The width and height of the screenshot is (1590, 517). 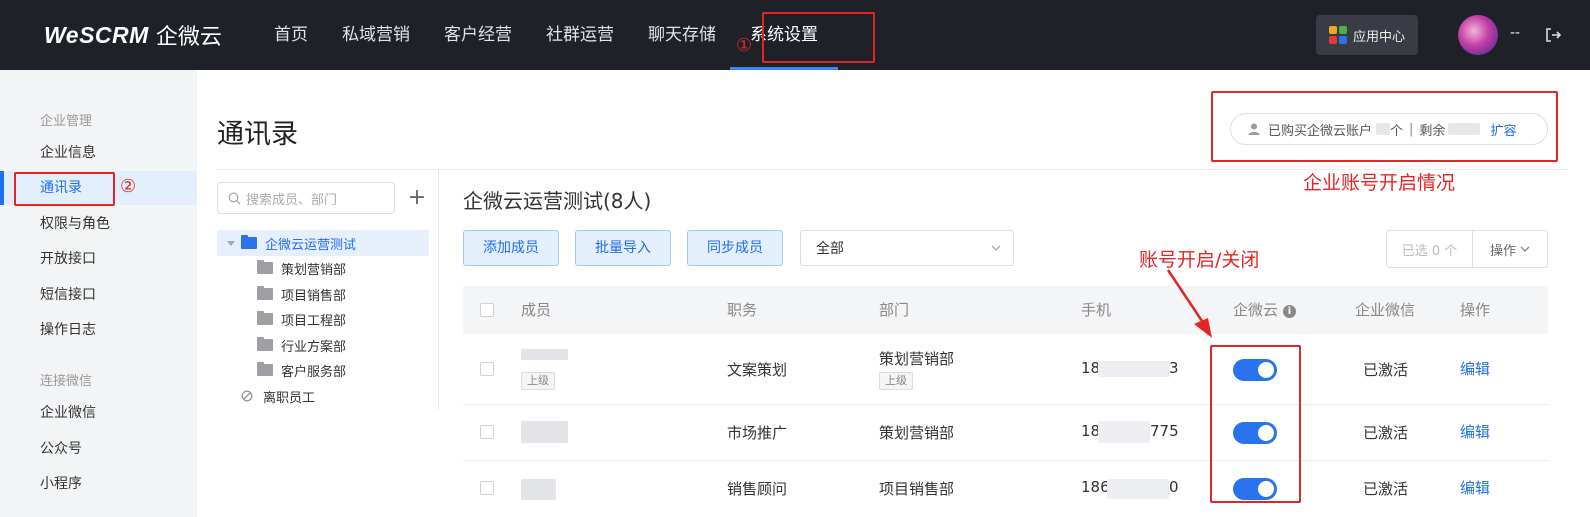 I want to click on member-phone-prefix: 186, so click(x=1095, y=487).